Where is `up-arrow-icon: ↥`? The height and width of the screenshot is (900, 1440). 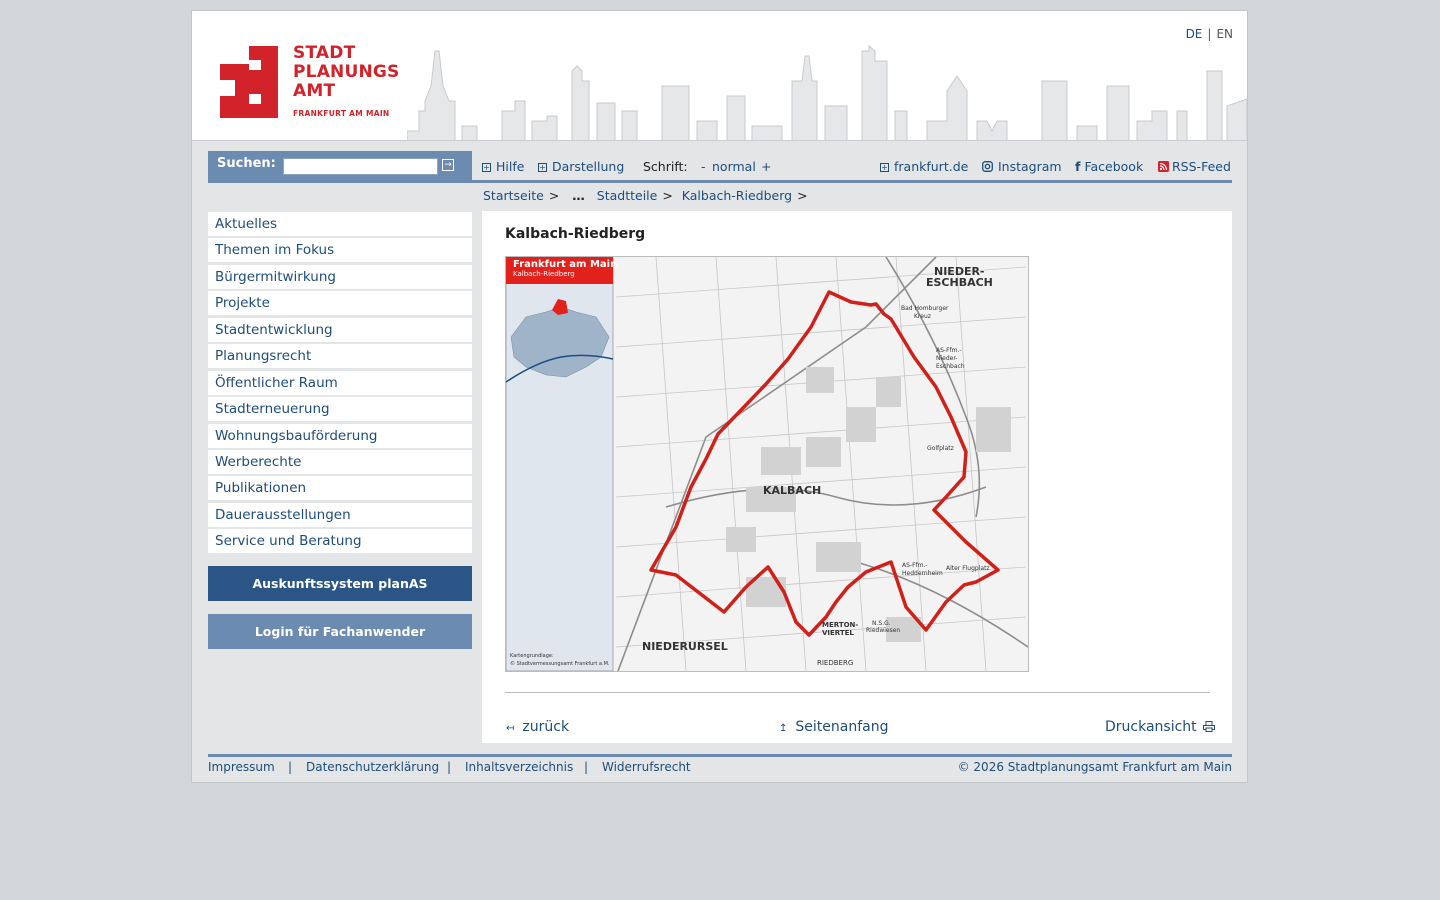 up-arrow-icon: ↥ is located at coordinates (783, 728).